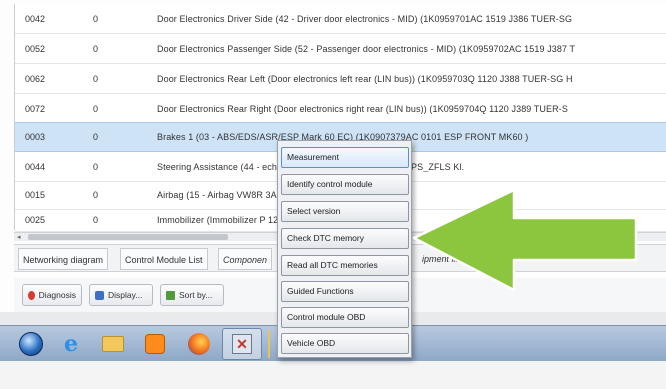 The image size is (666, 389). What do you see at coordinates (99, 295) in the screenshot?
I see `display-icon` at bounding box center [99, 295].